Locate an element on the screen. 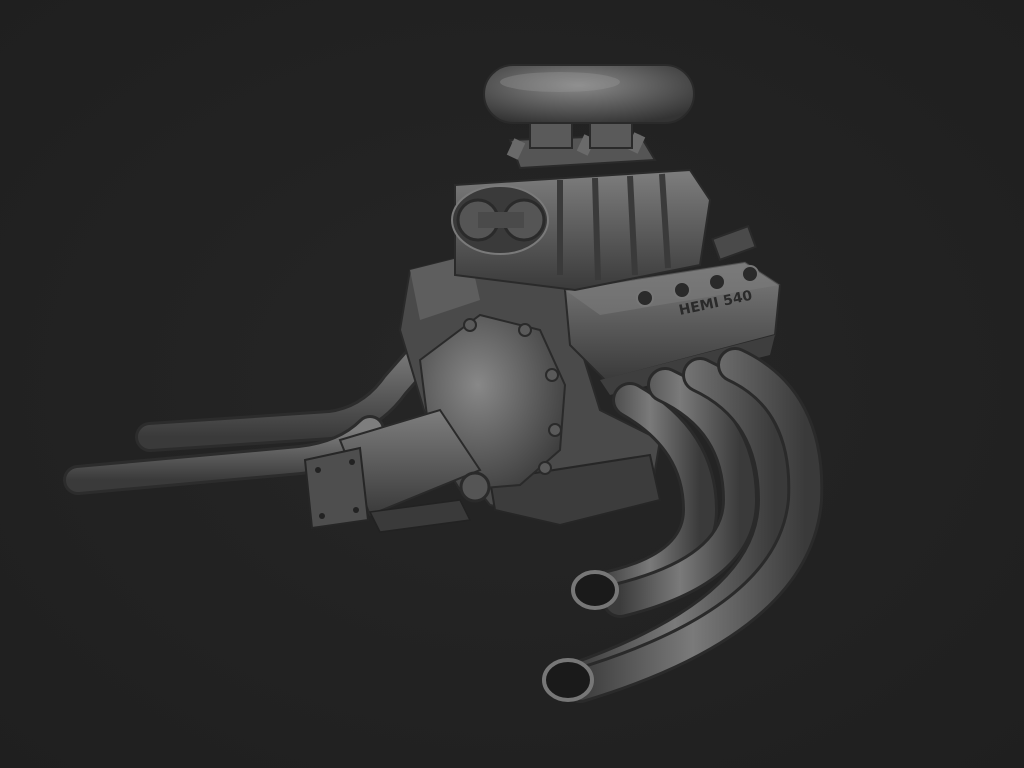 The height and width of the screenshot is (768, 1024). idler-pulley is located at coordinates (475, 487).